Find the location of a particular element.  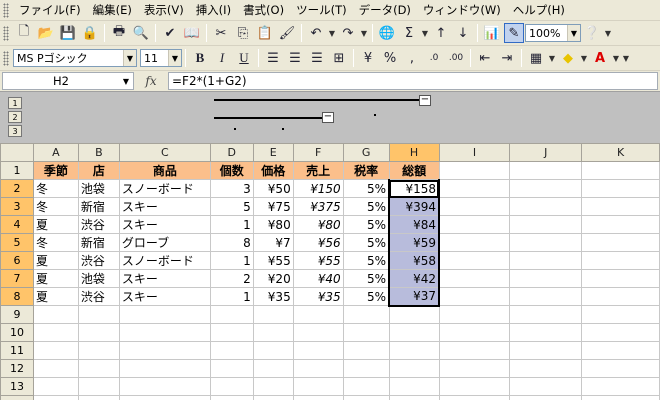

selected-cell: ¥394 is located at coordinates (414, 206).